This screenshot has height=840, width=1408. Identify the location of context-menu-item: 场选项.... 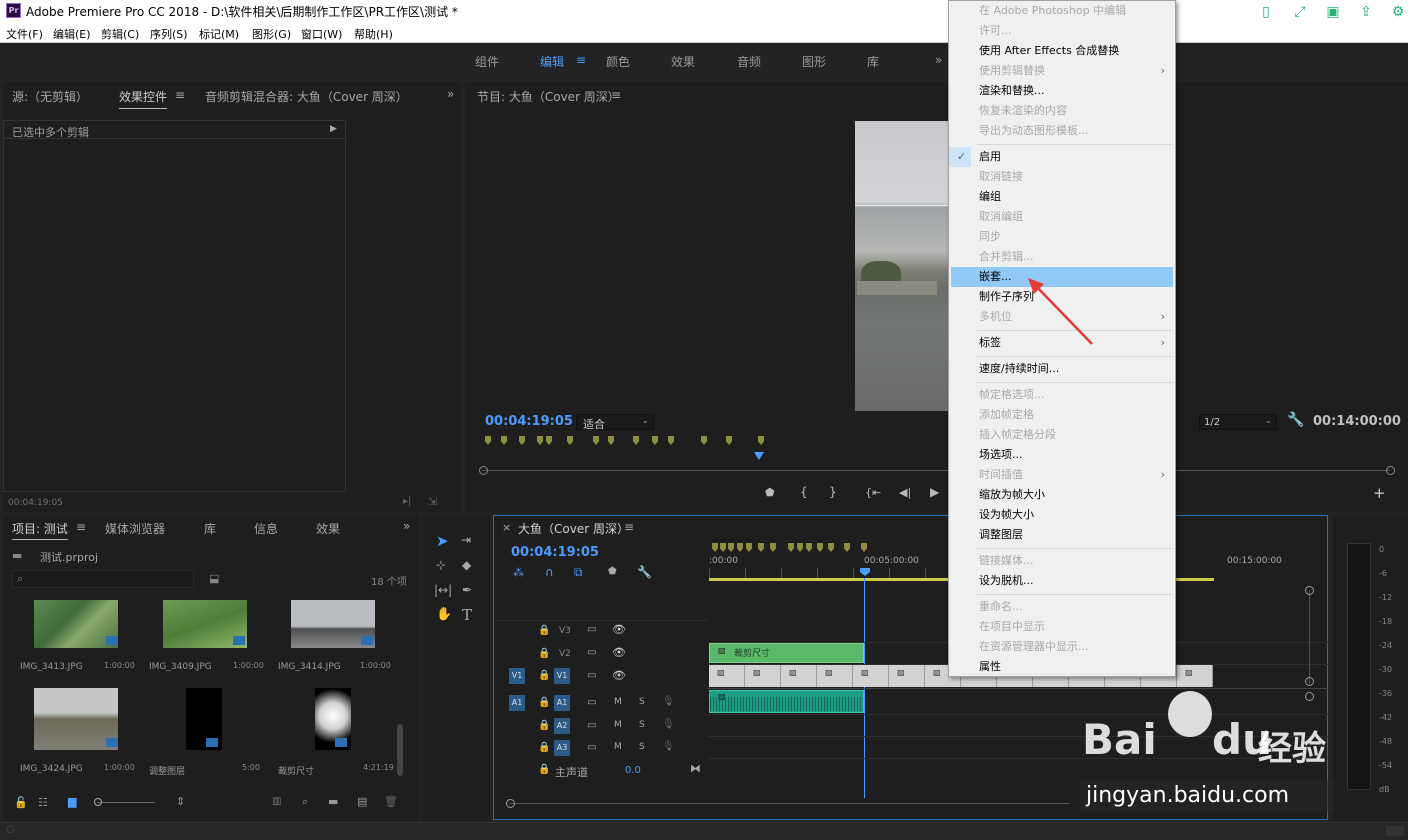
(1062, 455).